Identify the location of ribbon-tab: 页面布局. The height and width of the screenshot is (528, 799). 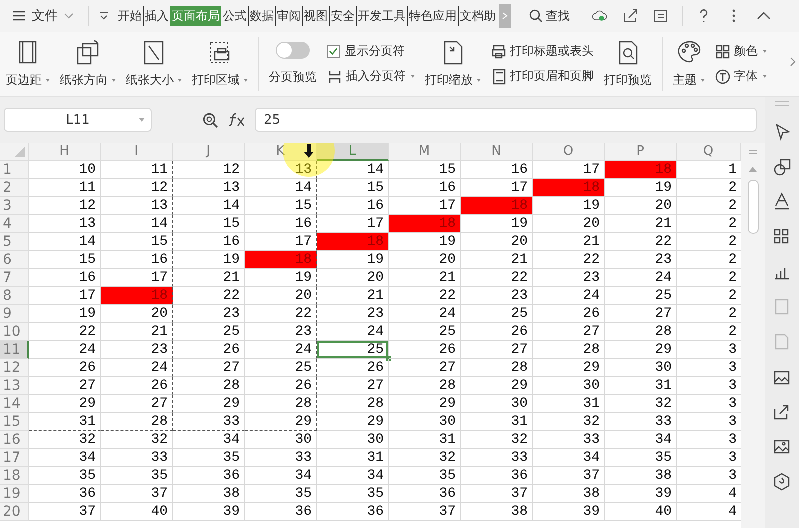
(195, 16).